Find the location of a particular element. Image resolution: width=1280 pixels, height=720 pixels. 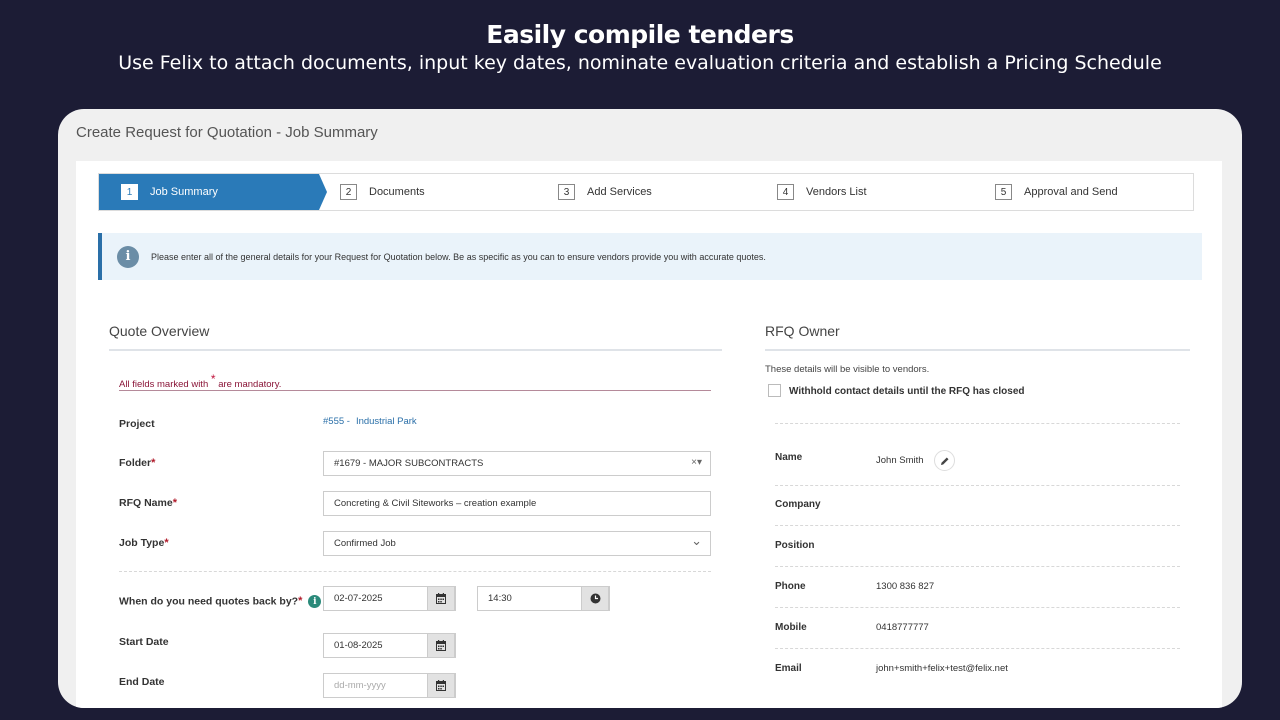

folder-label-text: Folder is located at coordinates (135, 463).